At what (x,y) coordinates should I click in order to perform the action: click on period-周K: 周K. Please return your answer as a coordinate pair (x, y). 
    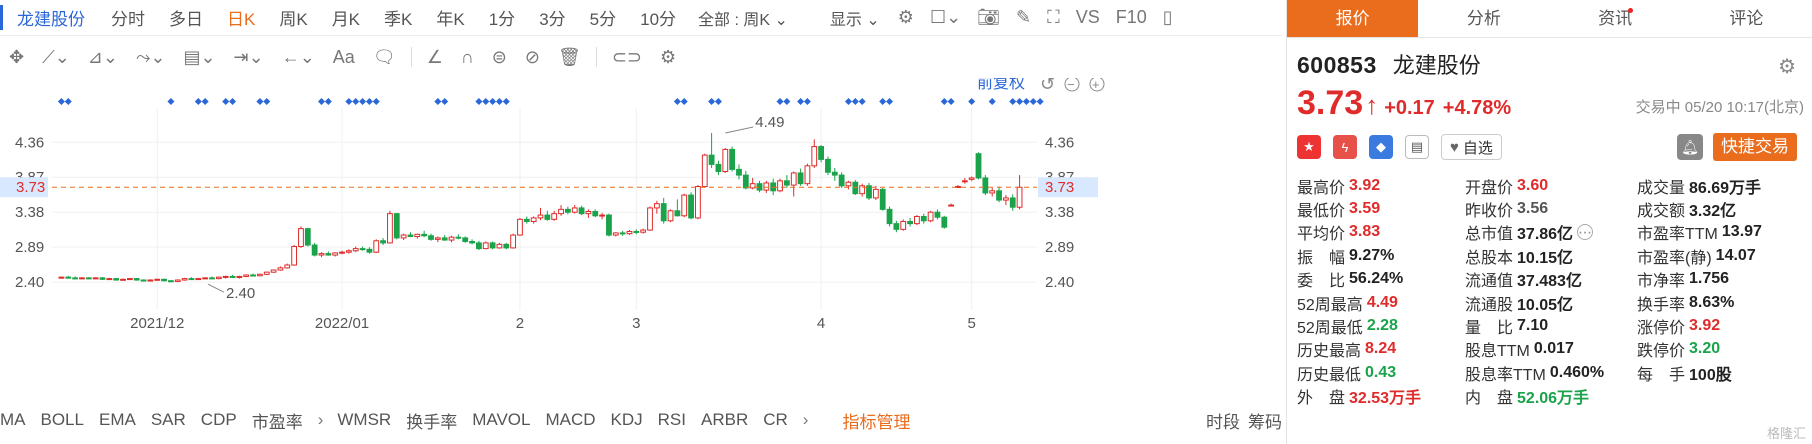
    Looking at the image, I should click on (293, 17).